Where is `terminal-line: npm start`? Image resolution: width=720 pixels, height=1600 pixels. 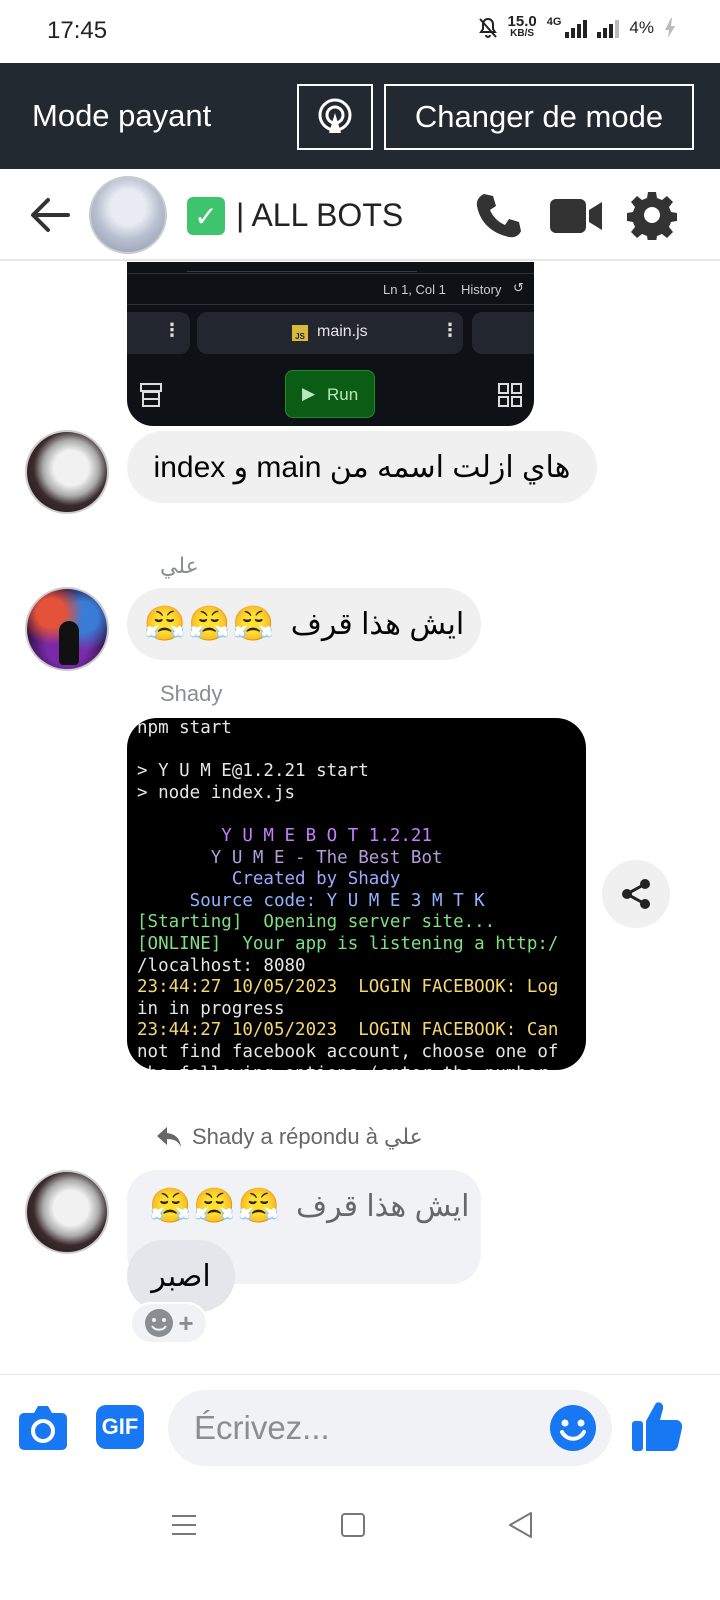 terminal-line: npm start is located at coordinates (184, 728).